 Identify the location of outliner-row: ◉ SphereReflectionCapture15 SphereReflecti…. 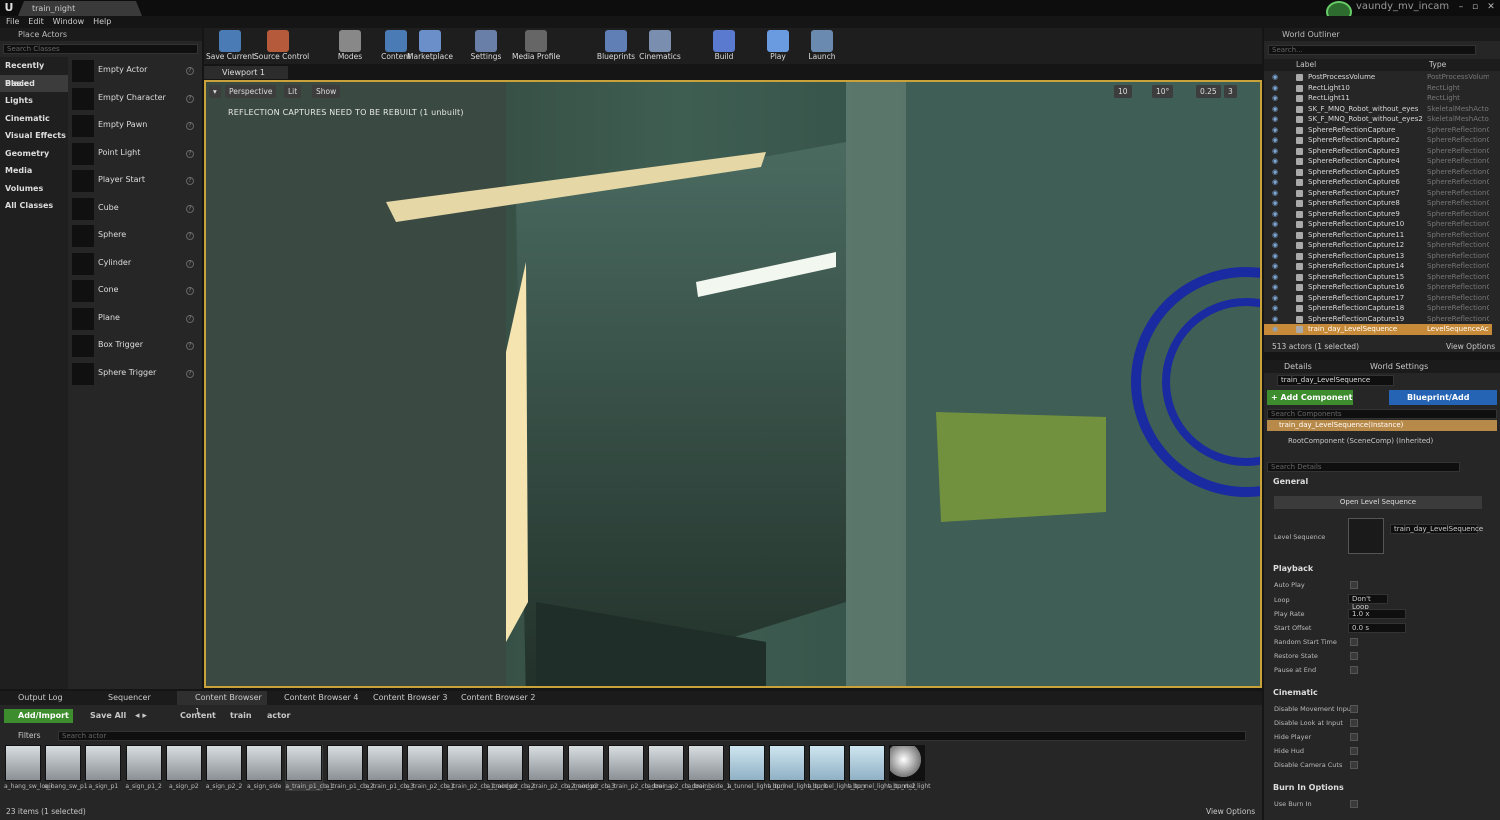
(1378, 277).